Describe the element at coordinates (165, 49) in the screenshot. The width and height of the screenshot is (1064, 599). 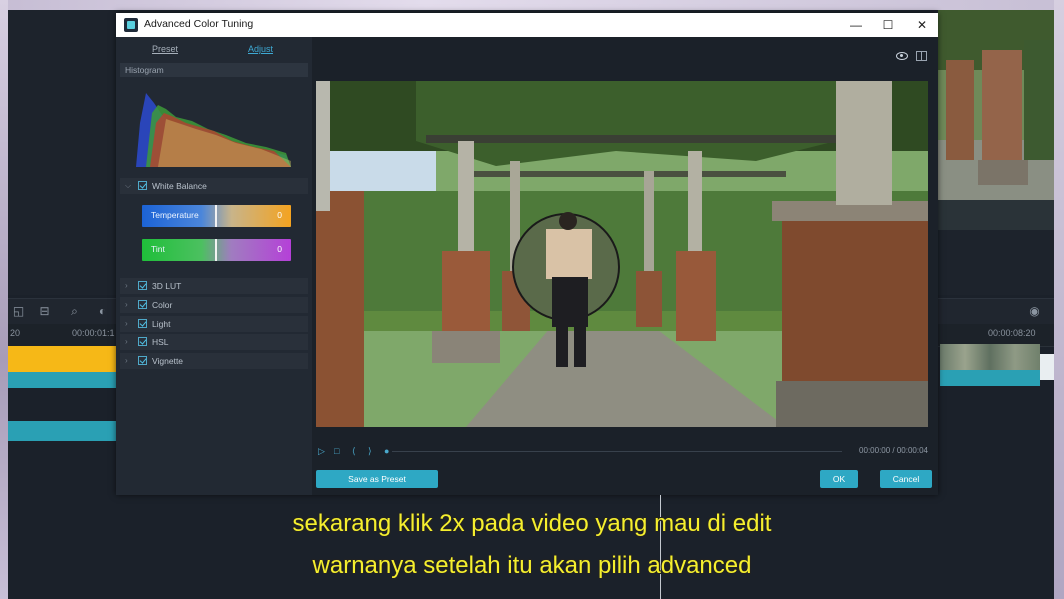
I see `tab-preset: Preset` at that location.